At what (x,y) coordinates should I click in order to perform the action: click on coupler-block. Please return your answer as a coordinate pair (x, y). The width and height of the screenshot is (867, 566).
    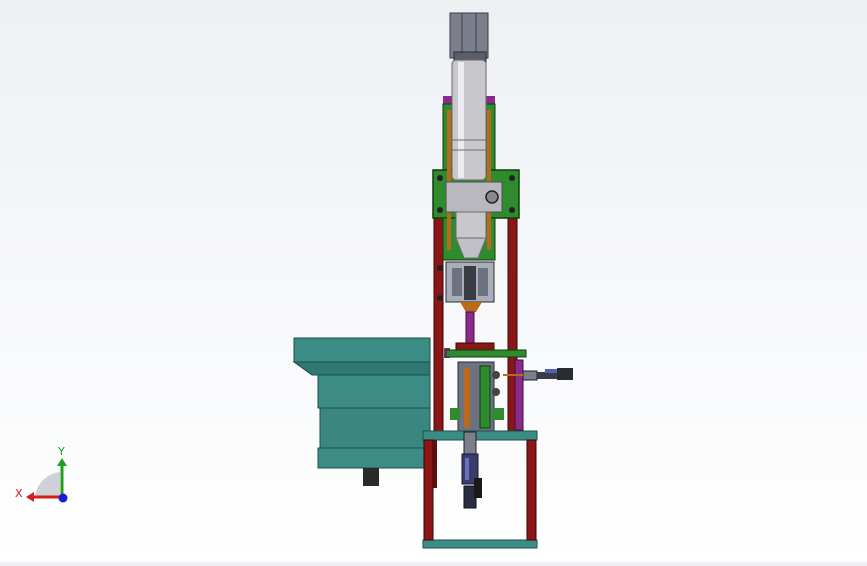
    Looking at the image, I should click on (466, 286).